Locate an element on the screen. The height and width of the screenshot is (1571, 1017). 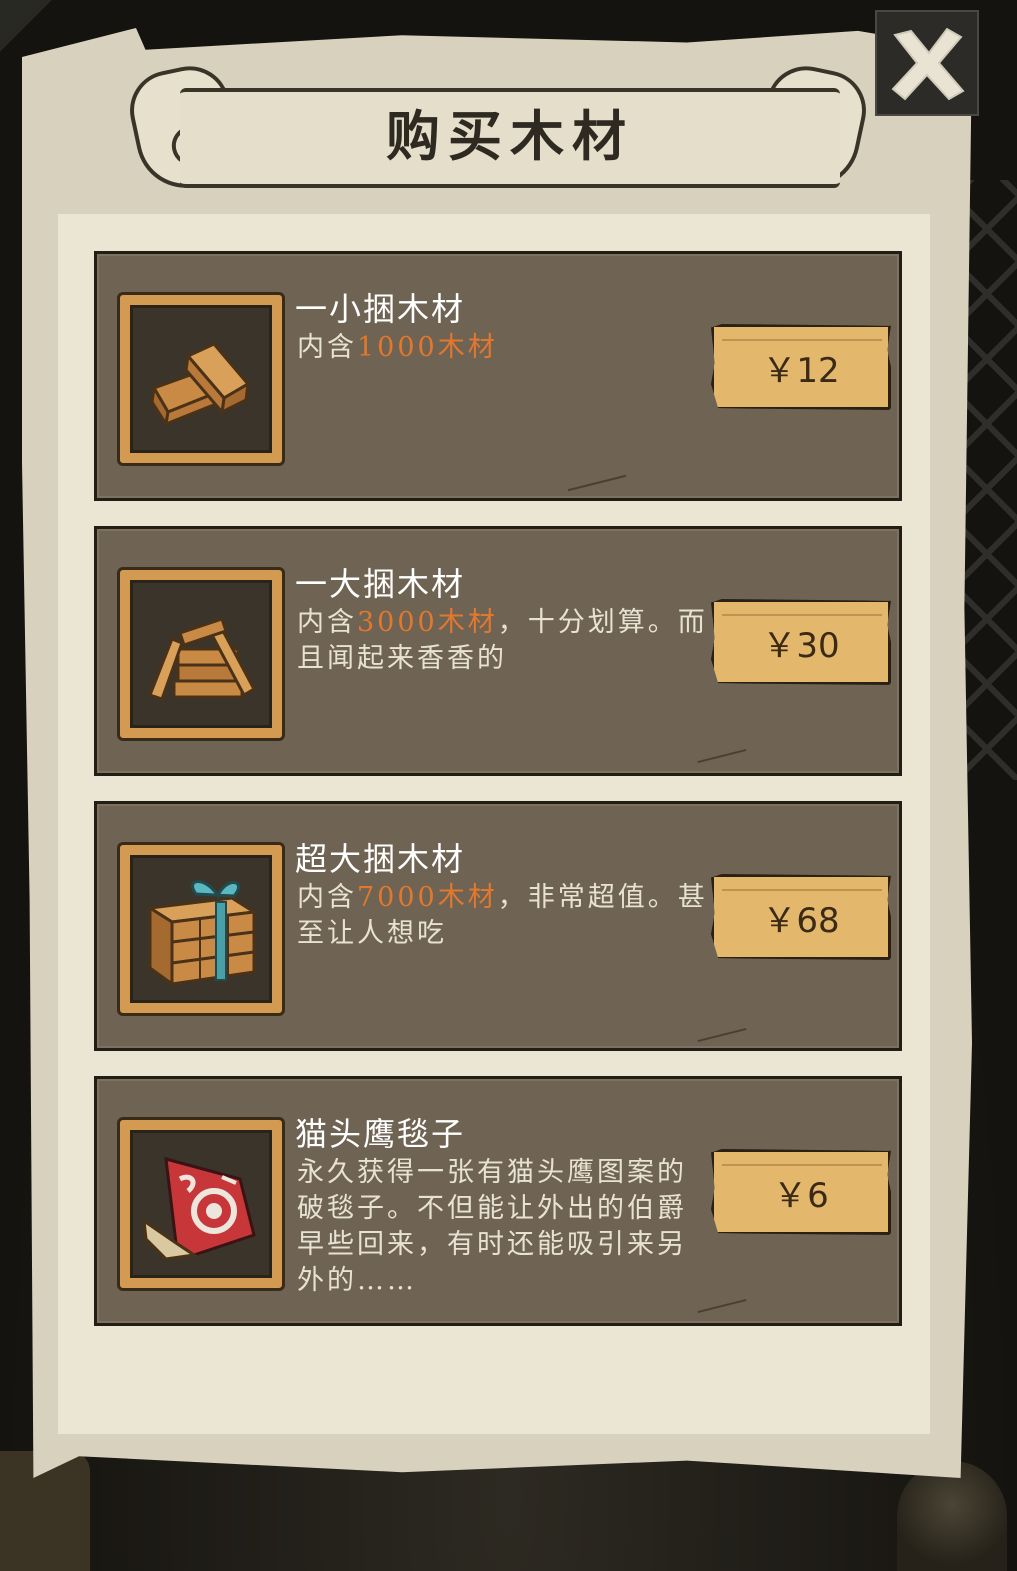
item-description: 内含1000木材 is located at coordinates (397, 347).